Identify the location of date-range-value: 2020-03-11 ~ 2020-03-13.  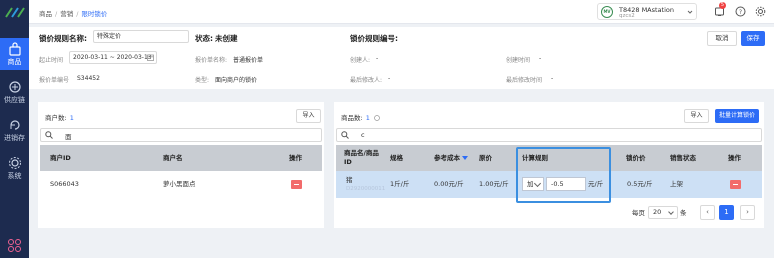
(112, 57).